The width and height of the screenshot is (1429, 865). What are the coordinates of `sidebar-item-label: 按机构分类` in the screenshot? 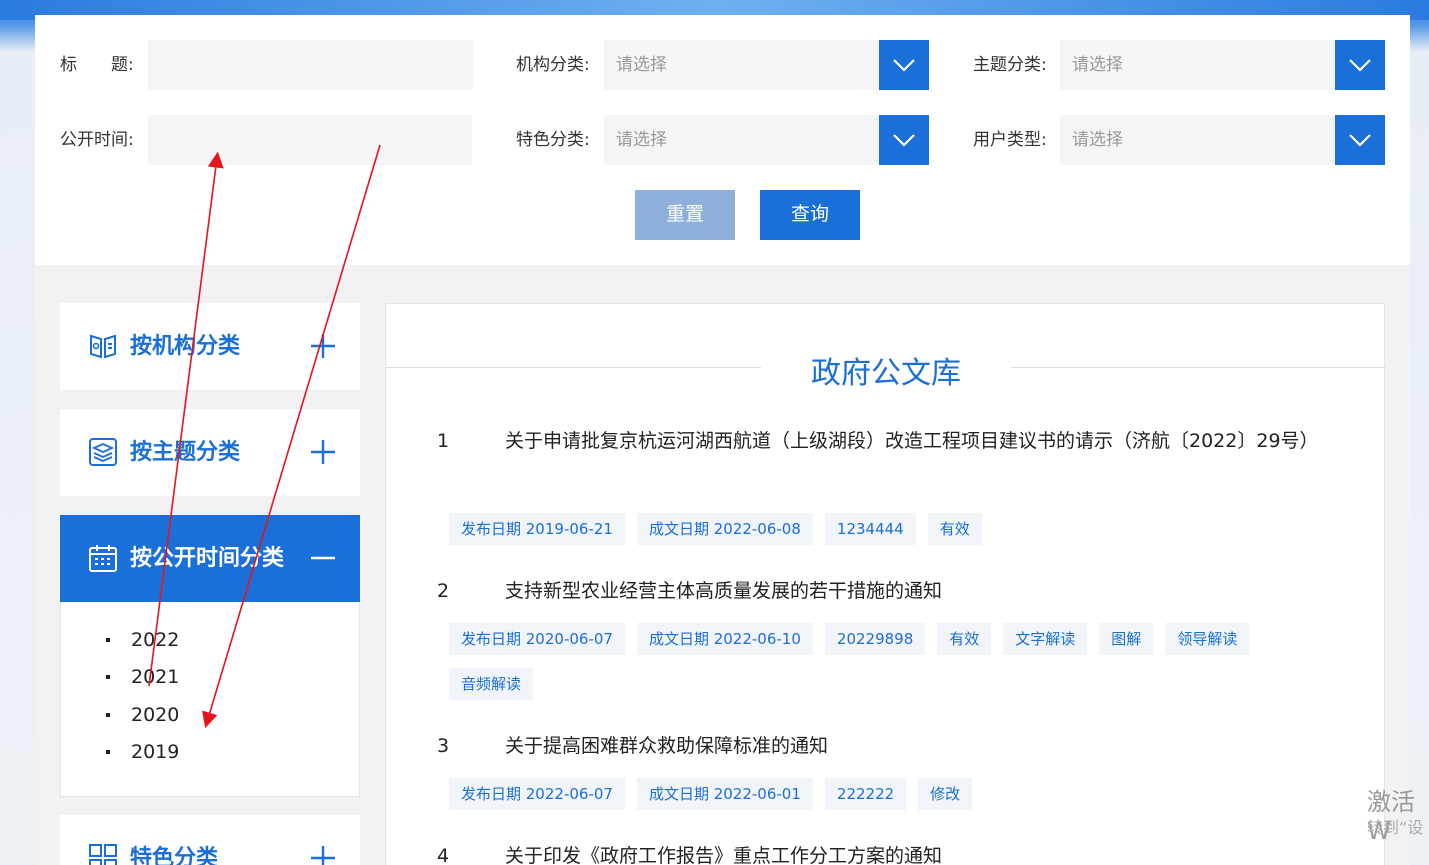 It's located at (185, 346).